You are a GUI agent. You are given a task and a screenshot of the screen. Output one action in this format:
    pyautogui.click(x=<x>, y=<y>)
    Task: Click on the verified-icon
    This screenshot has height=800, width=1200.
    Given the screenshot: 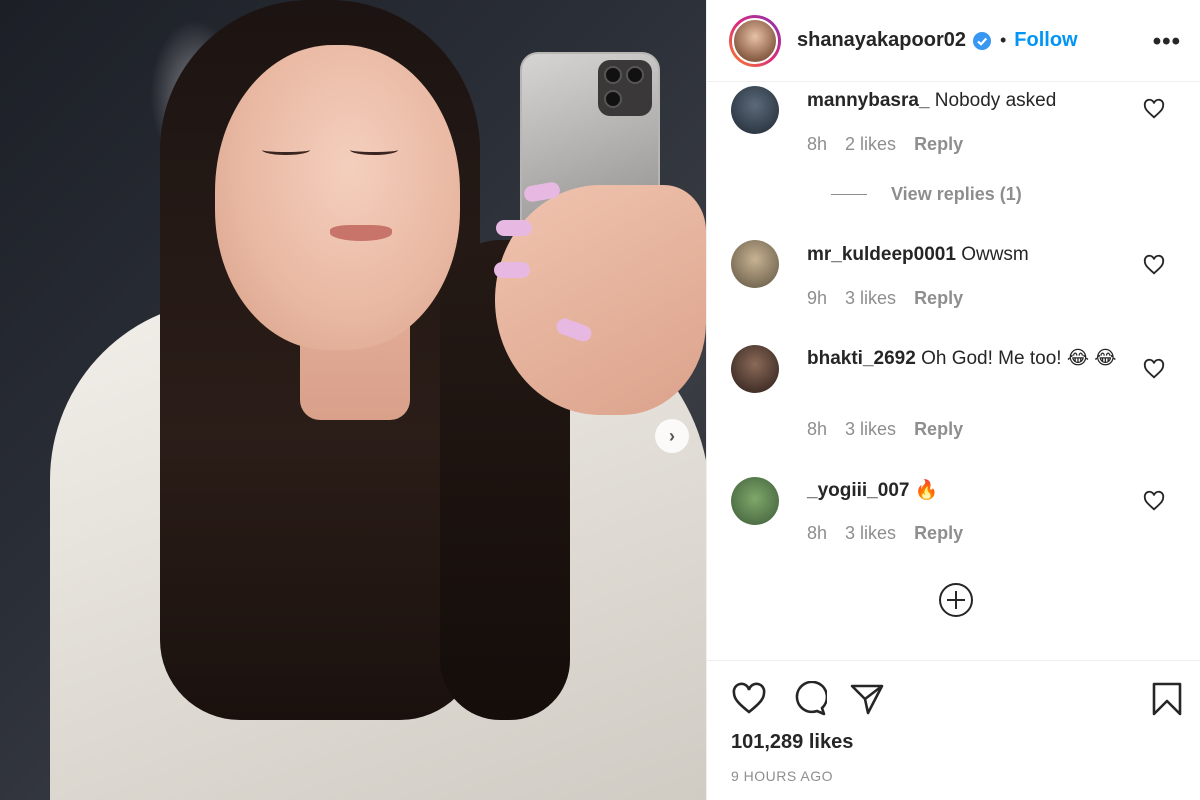 What is the action you would take?
    pyautogui.click(x=981, y=40)
    